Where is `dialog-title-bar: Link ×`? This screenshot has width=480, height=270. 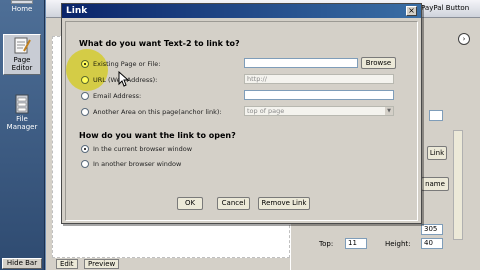
dialog-title-bar: Link × is located at coordinates (241, 11).